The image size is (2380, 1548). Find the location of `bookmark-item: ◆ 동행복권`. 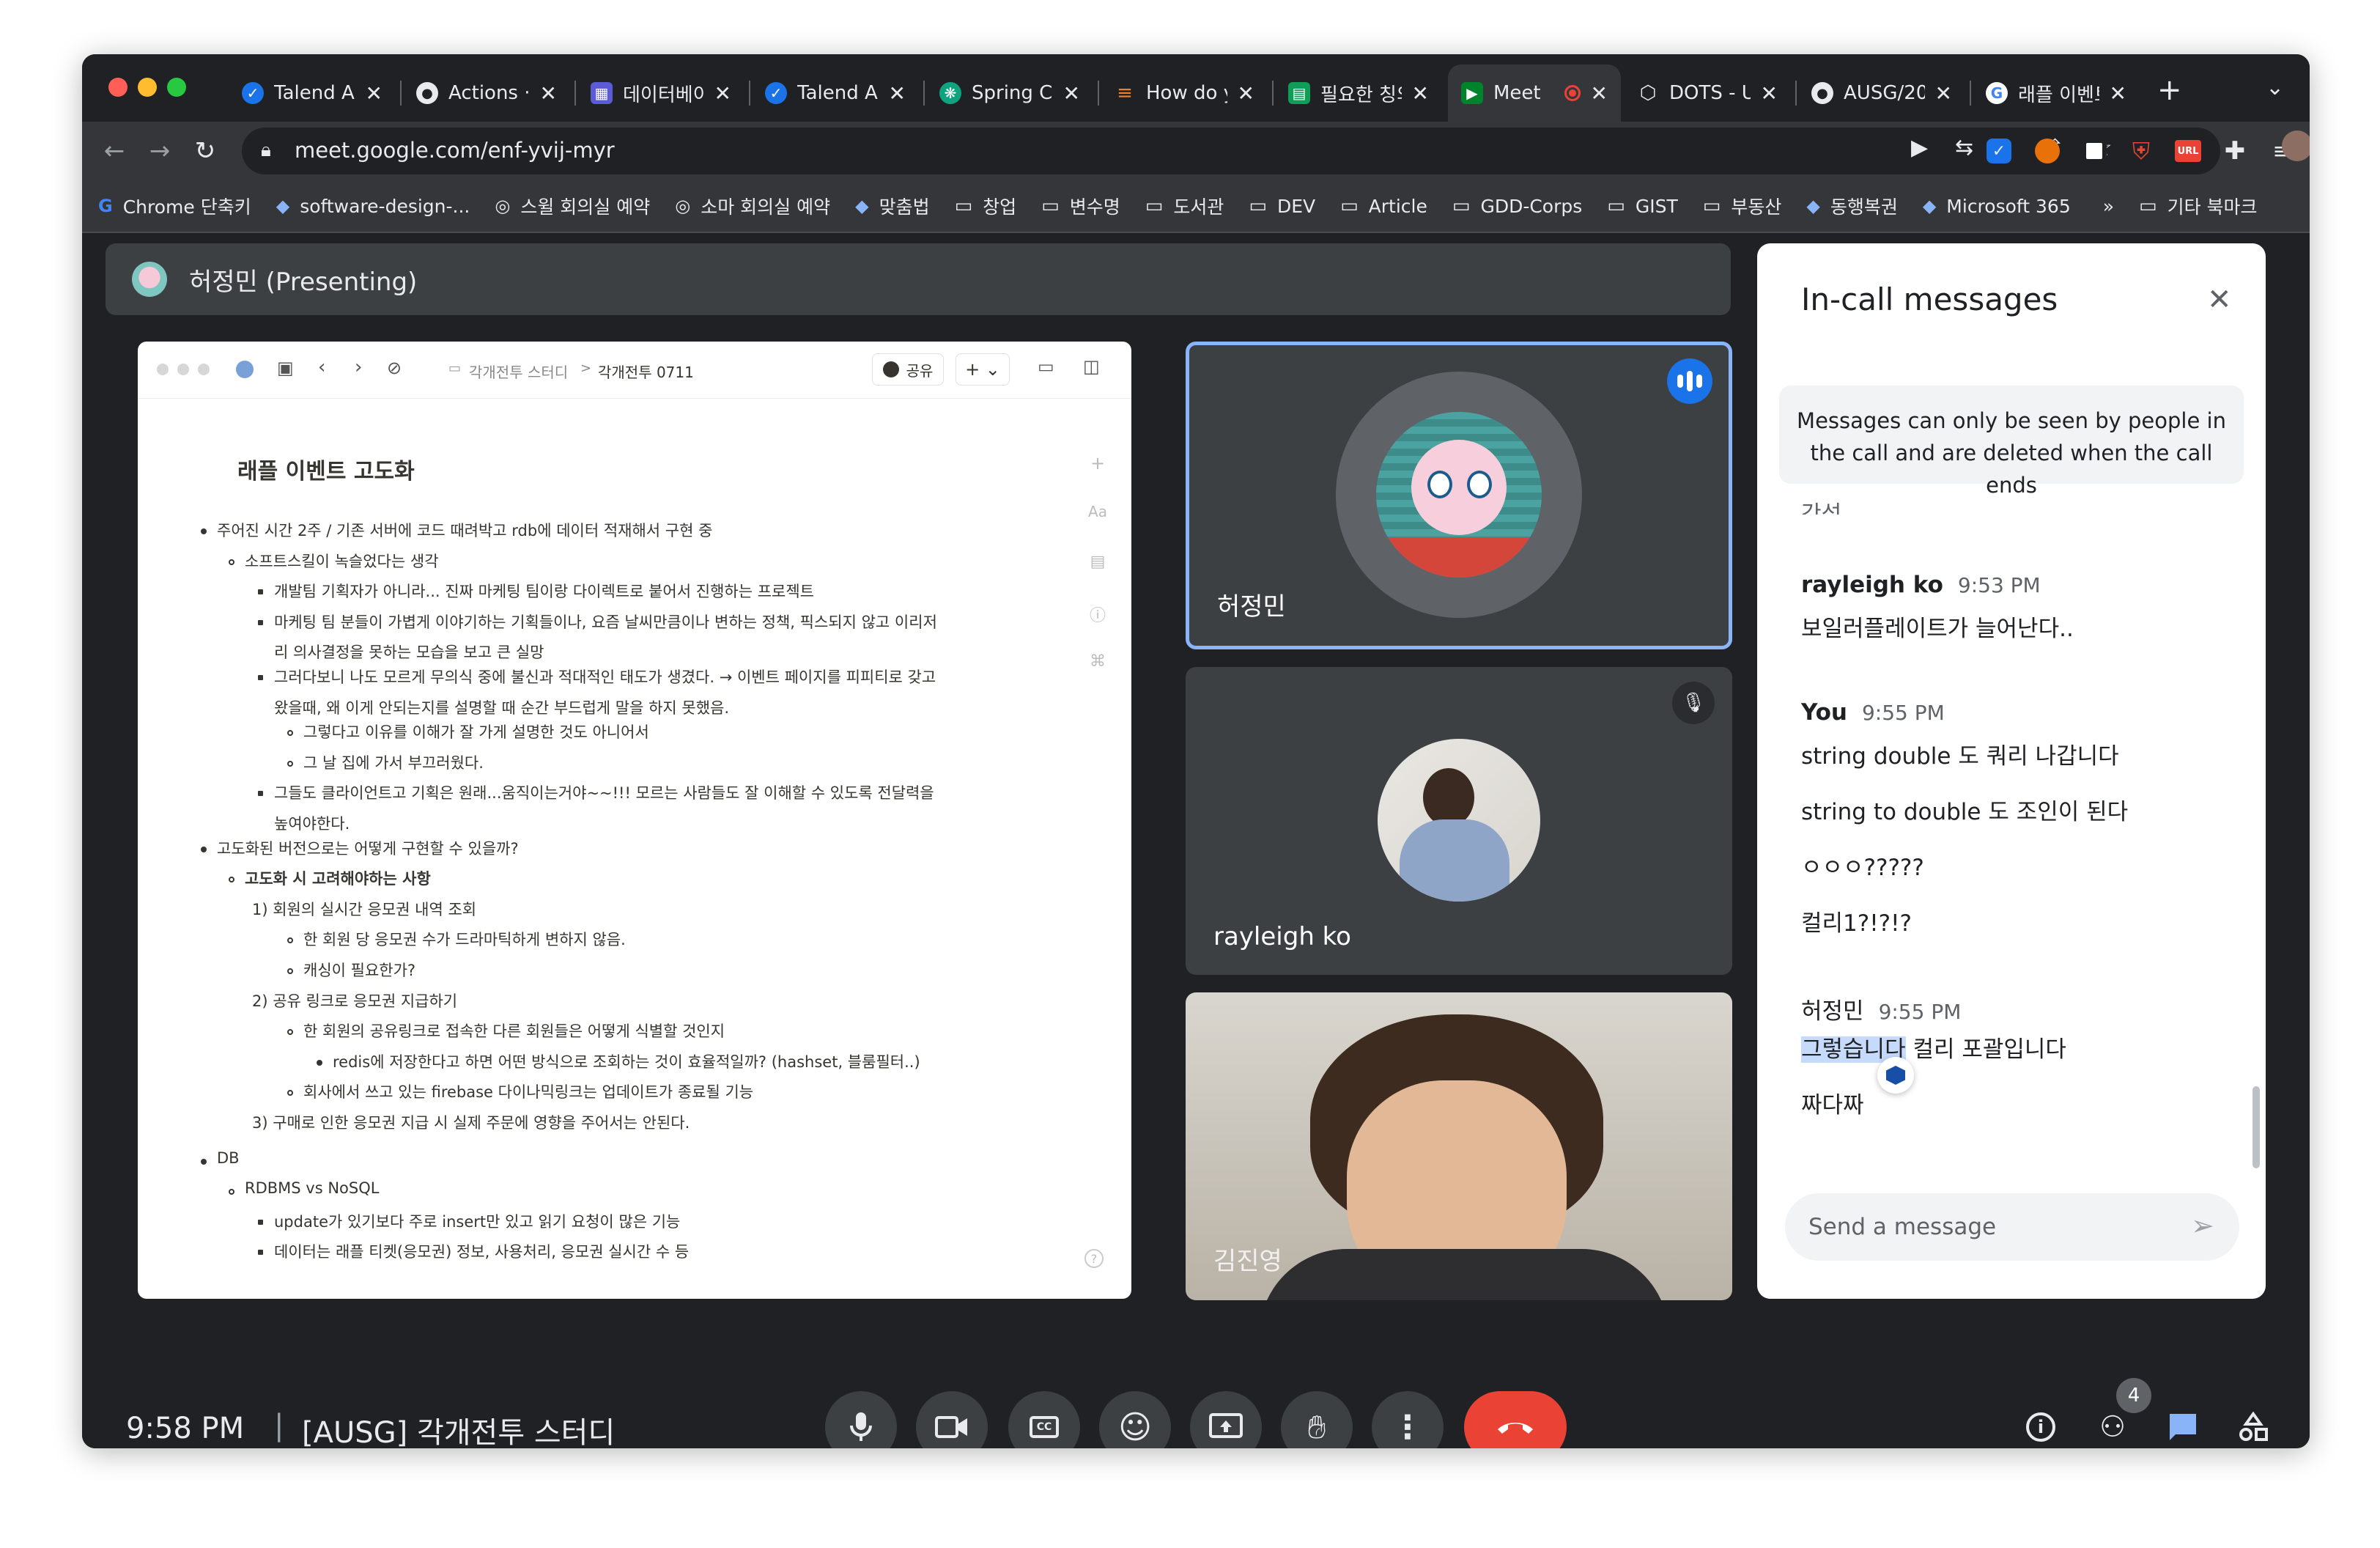

bookmark-item: ◆ 동행복권 is located at coordinates (1851, 206).